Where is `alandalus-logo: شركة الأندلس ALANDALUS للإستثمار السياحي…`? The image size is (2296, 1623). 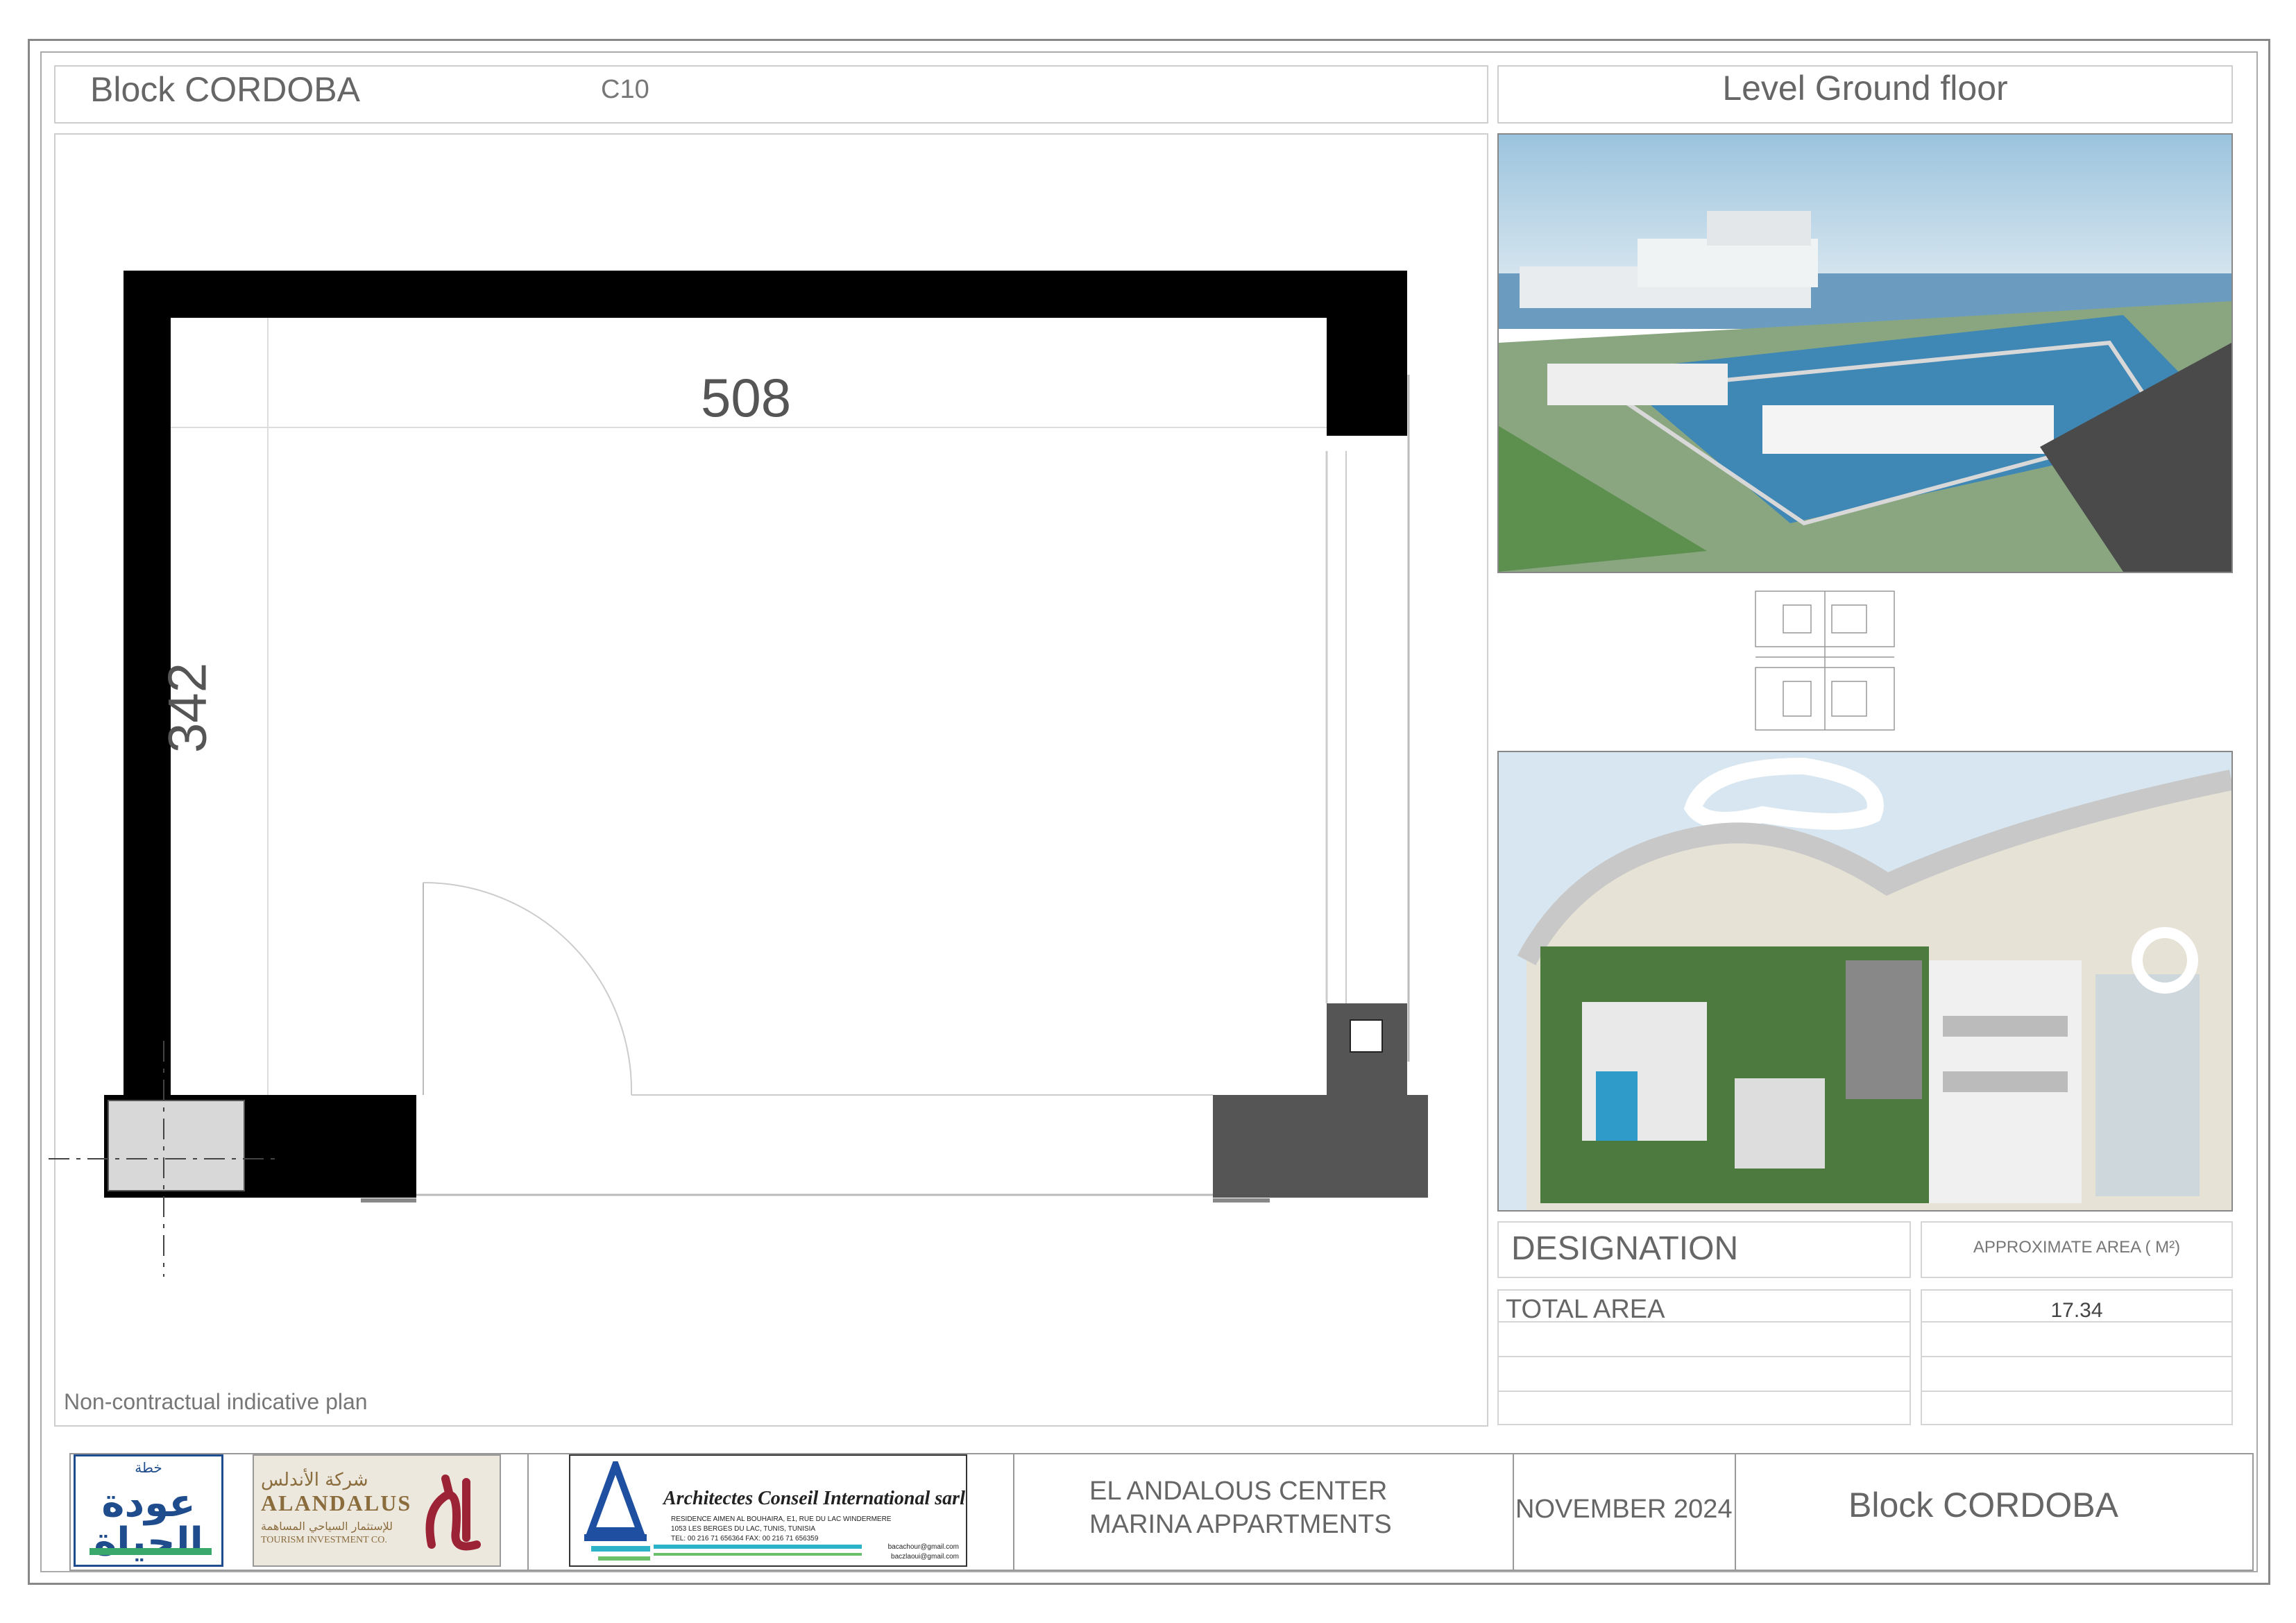
alandalus-logo: شركة الأندلس ALANDALUS للإستثمار السياحي… is located at coordinates (377, 1510).